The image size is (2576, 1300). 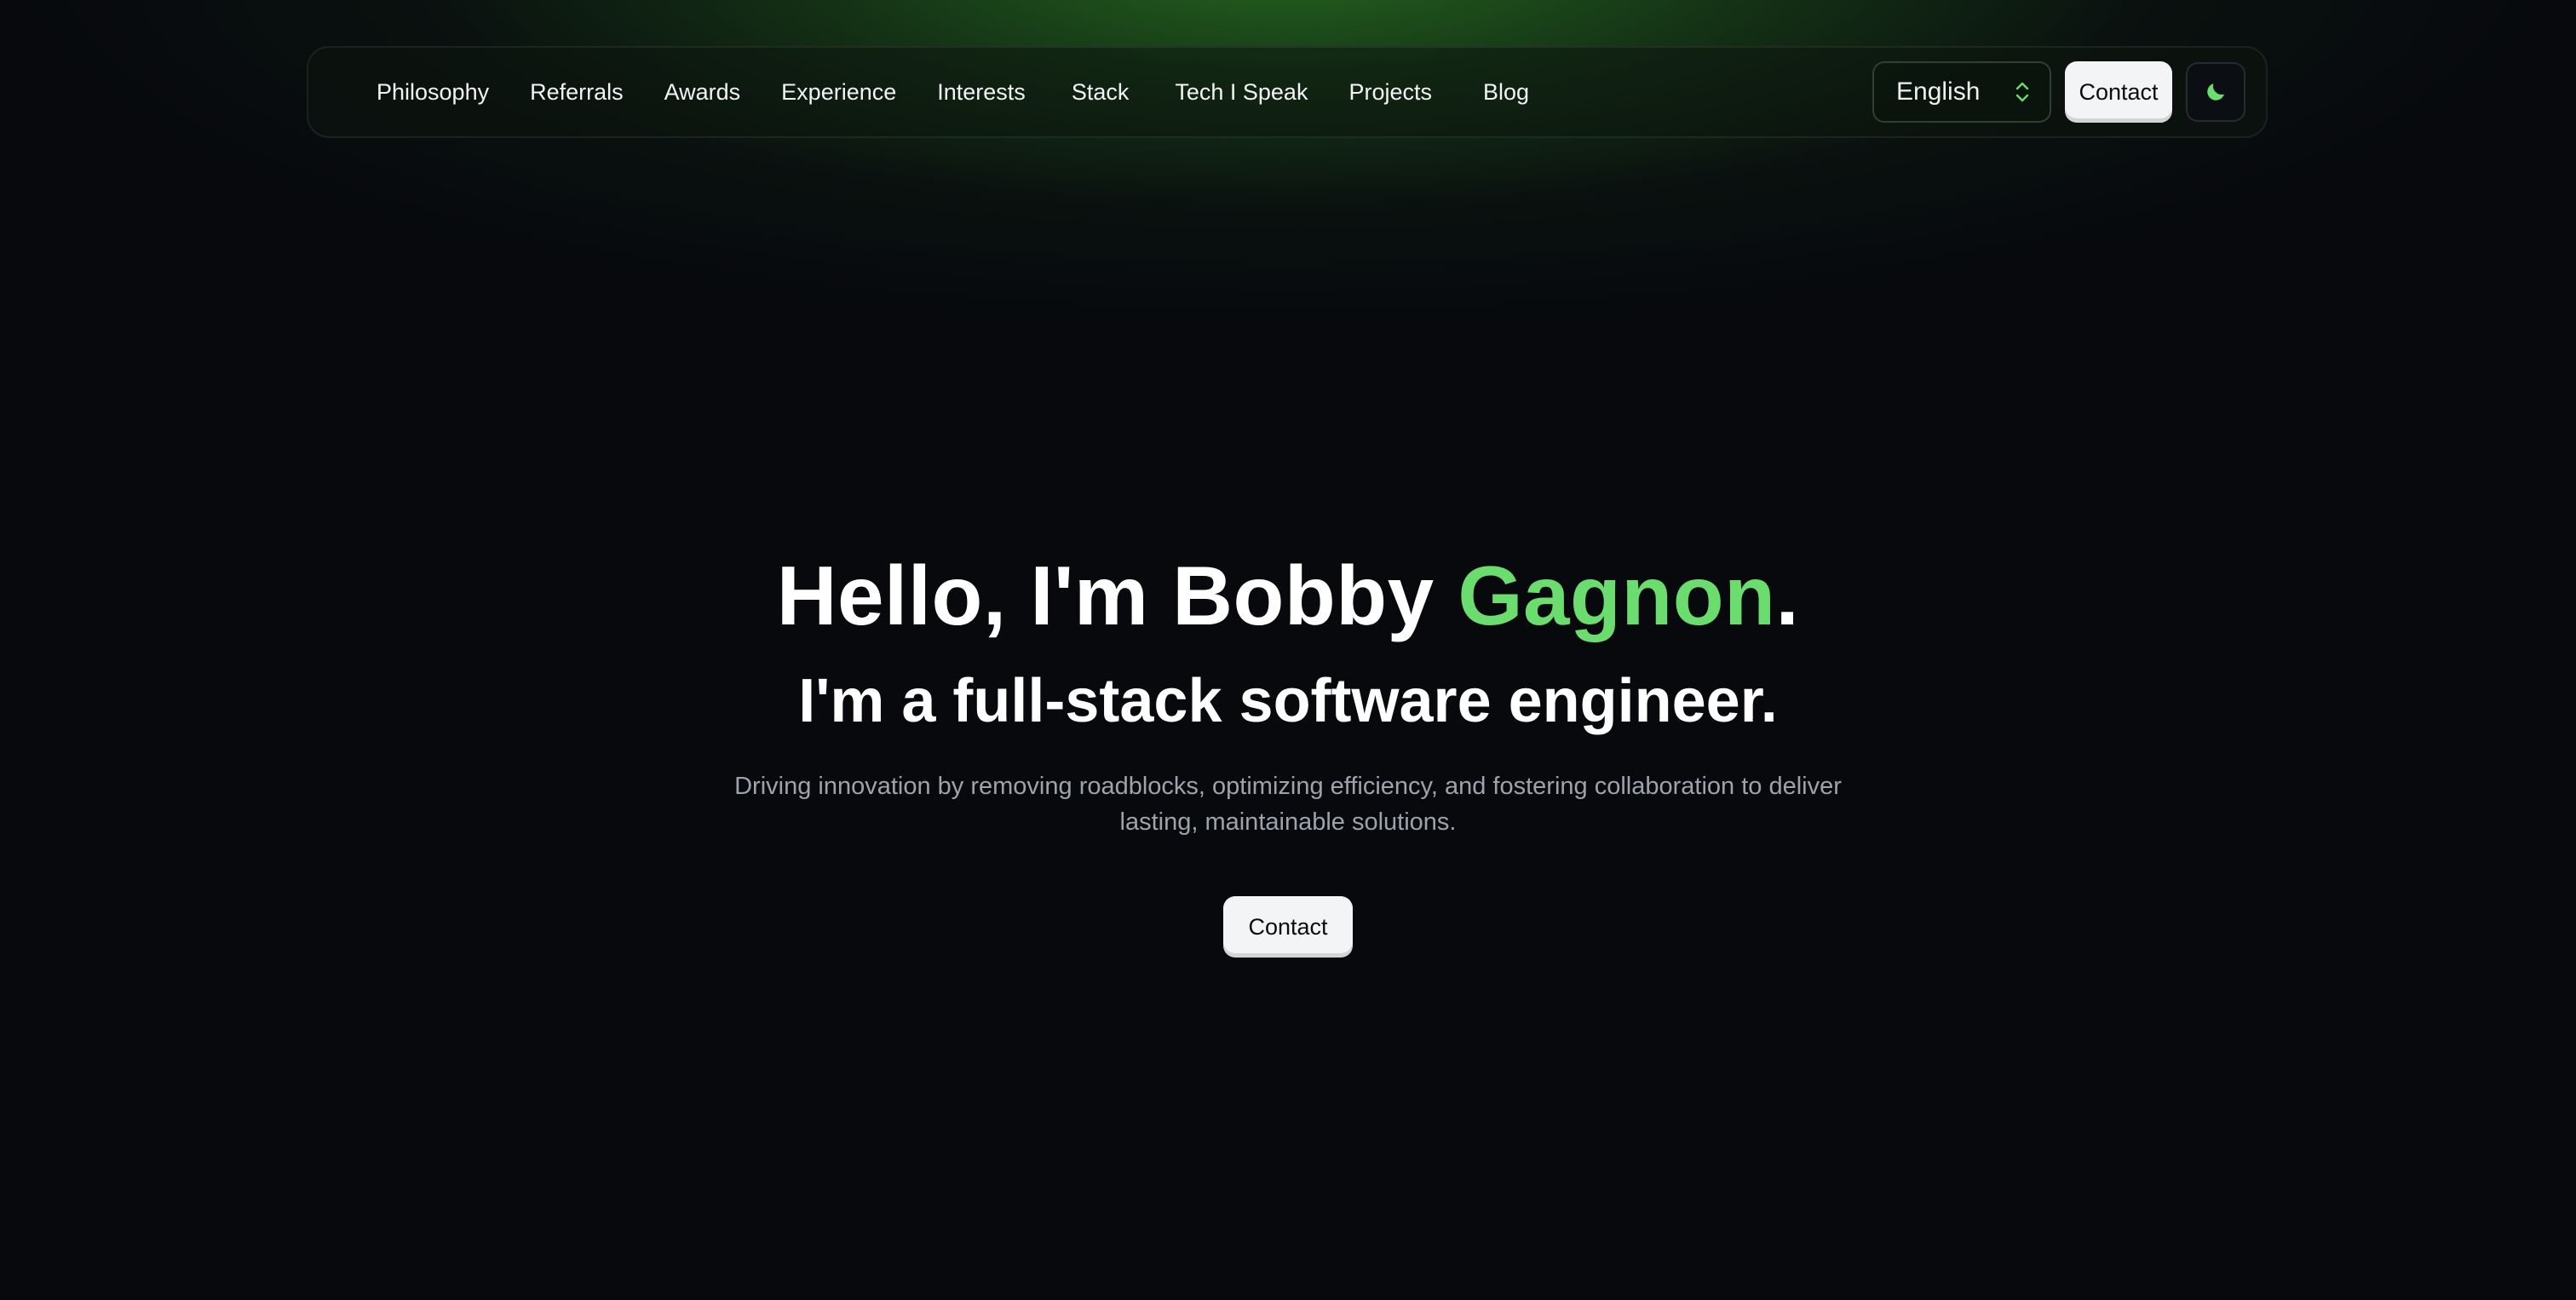 What do you see at coordinates (2058, 92) in the screenshot?
I see `nav-actions: English Contact` at bounding box center [2058, 92].